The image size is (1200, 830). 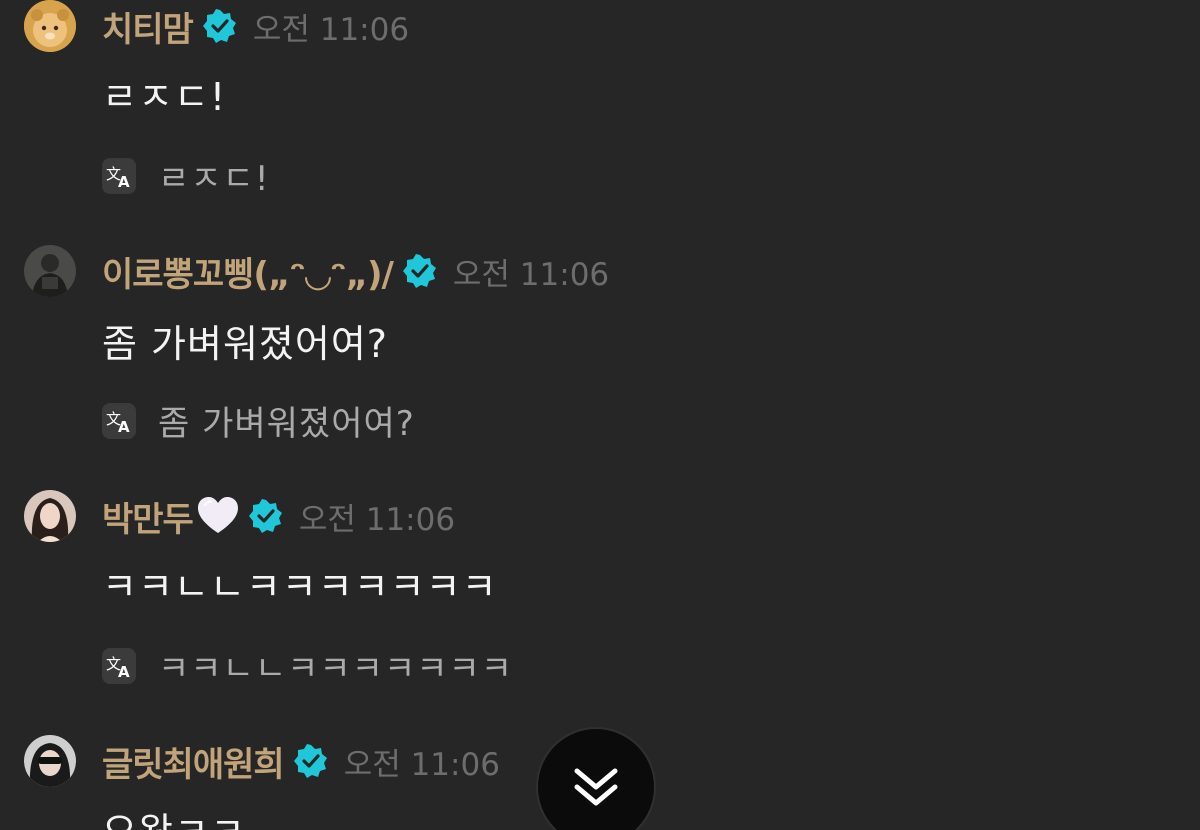 I want to click on username: 박만두, so click(x=148, y=516).